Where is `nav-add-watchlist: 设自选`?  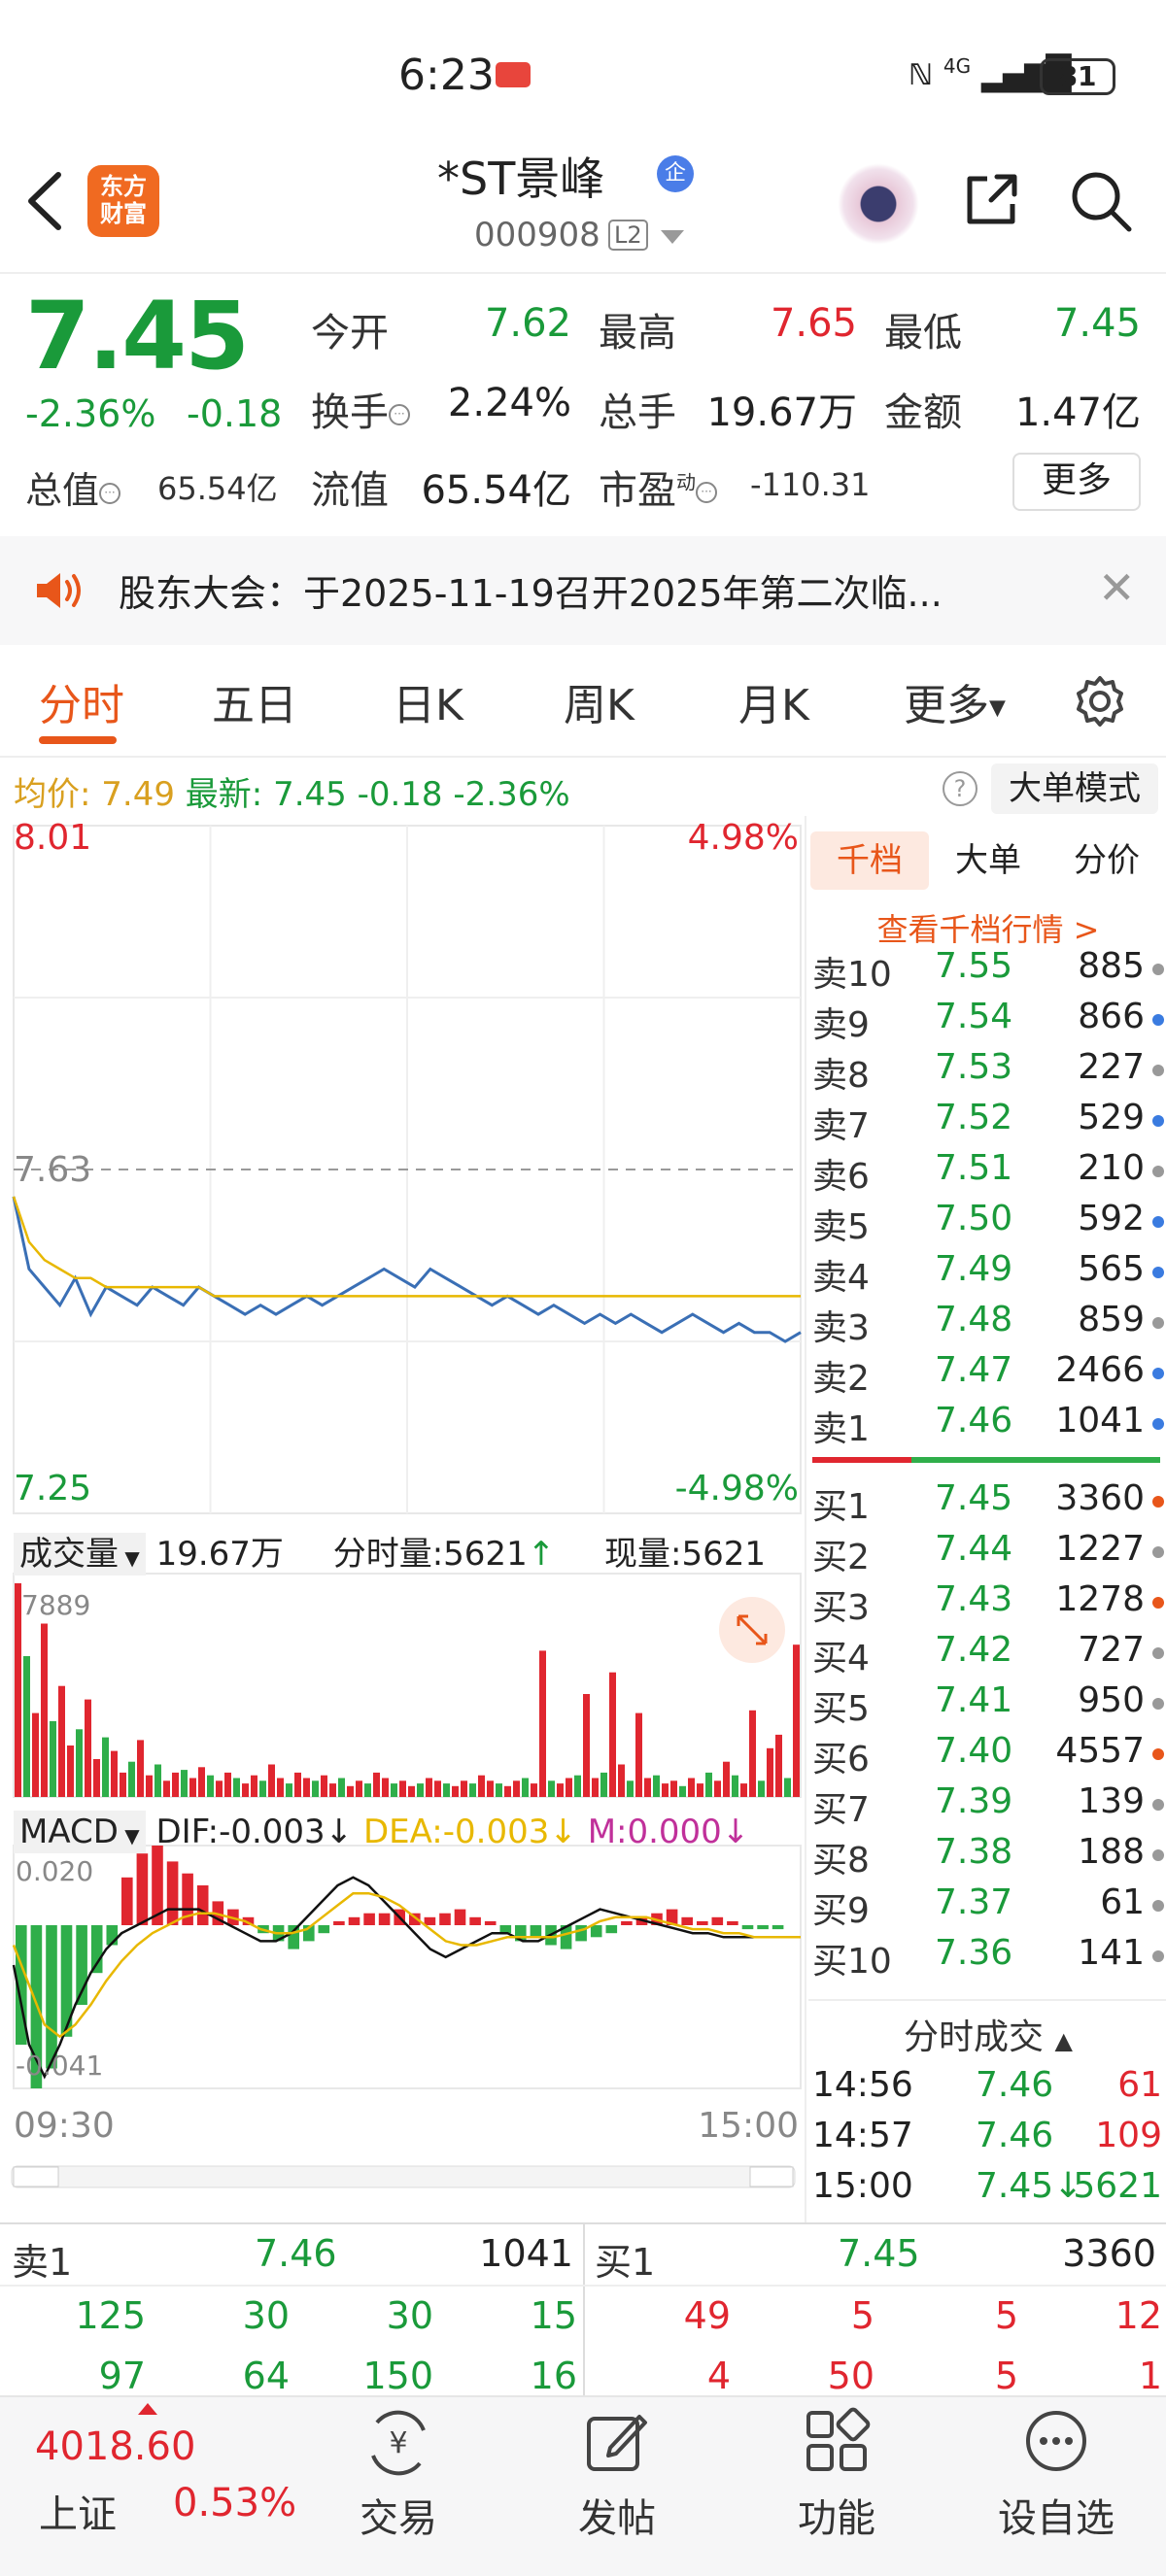 nav-add-watchlist: 设自选 is located at coordinates (1056, 2515).